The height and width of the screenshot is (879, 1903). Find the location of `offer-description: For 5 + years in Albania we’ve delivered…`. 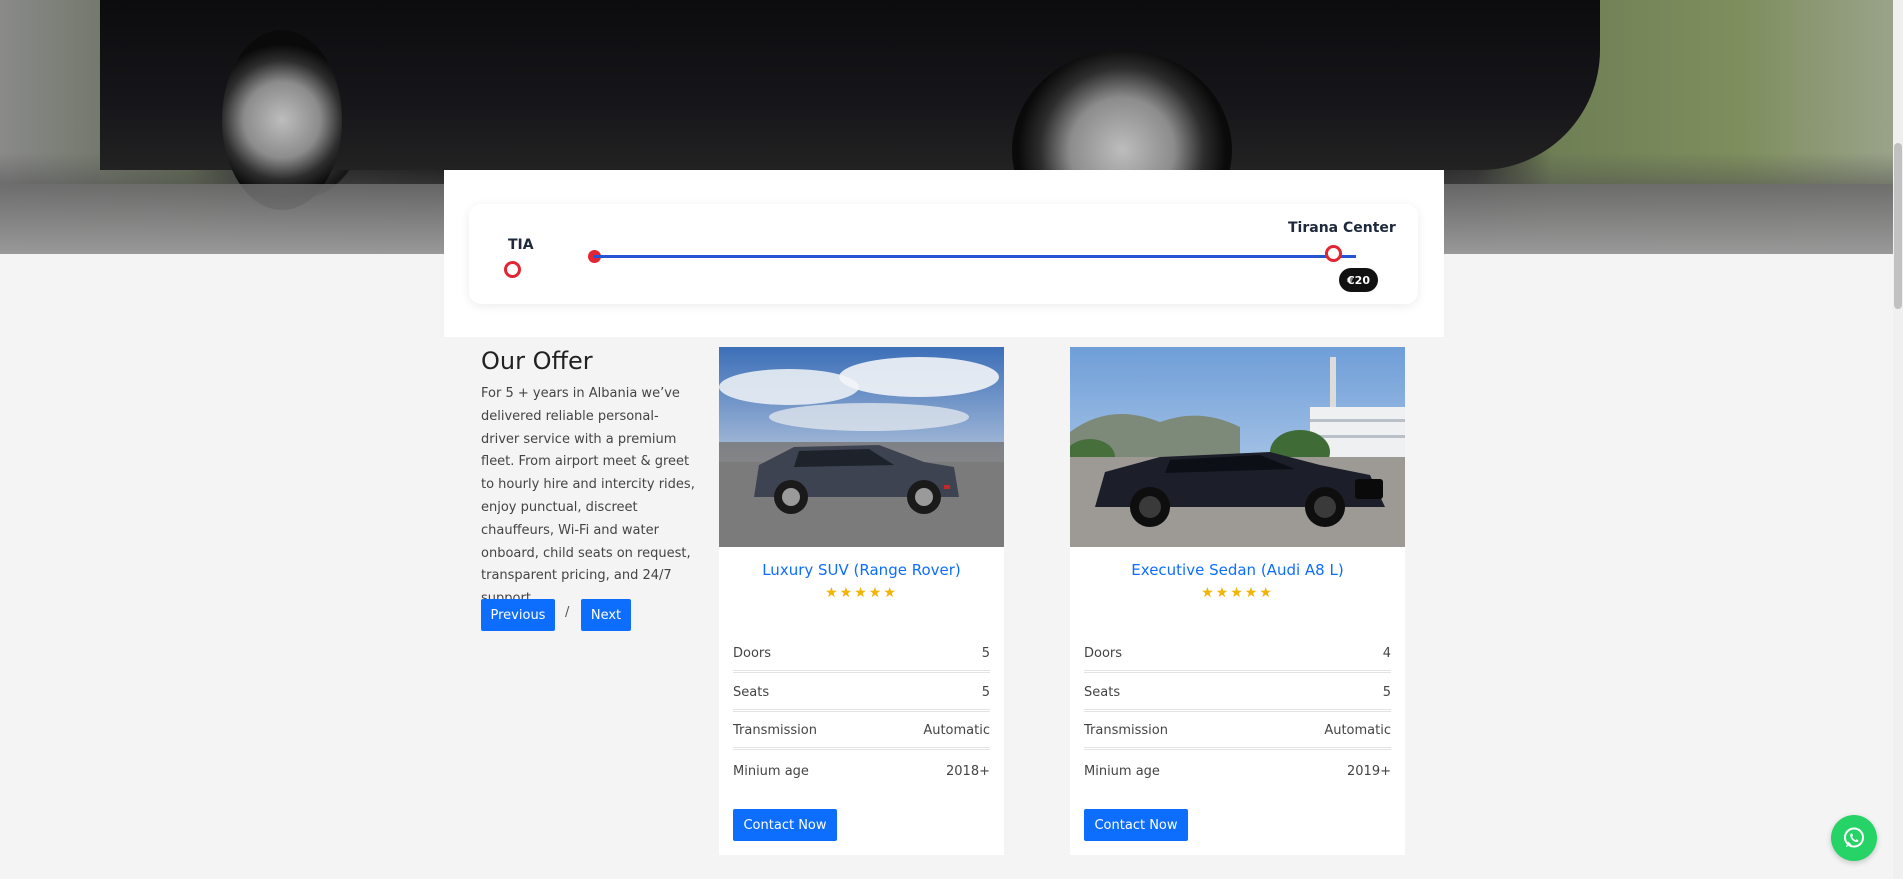

offer-description: For 5 + years in Albania we’ve delivered… is located at coordinates (588, 496).